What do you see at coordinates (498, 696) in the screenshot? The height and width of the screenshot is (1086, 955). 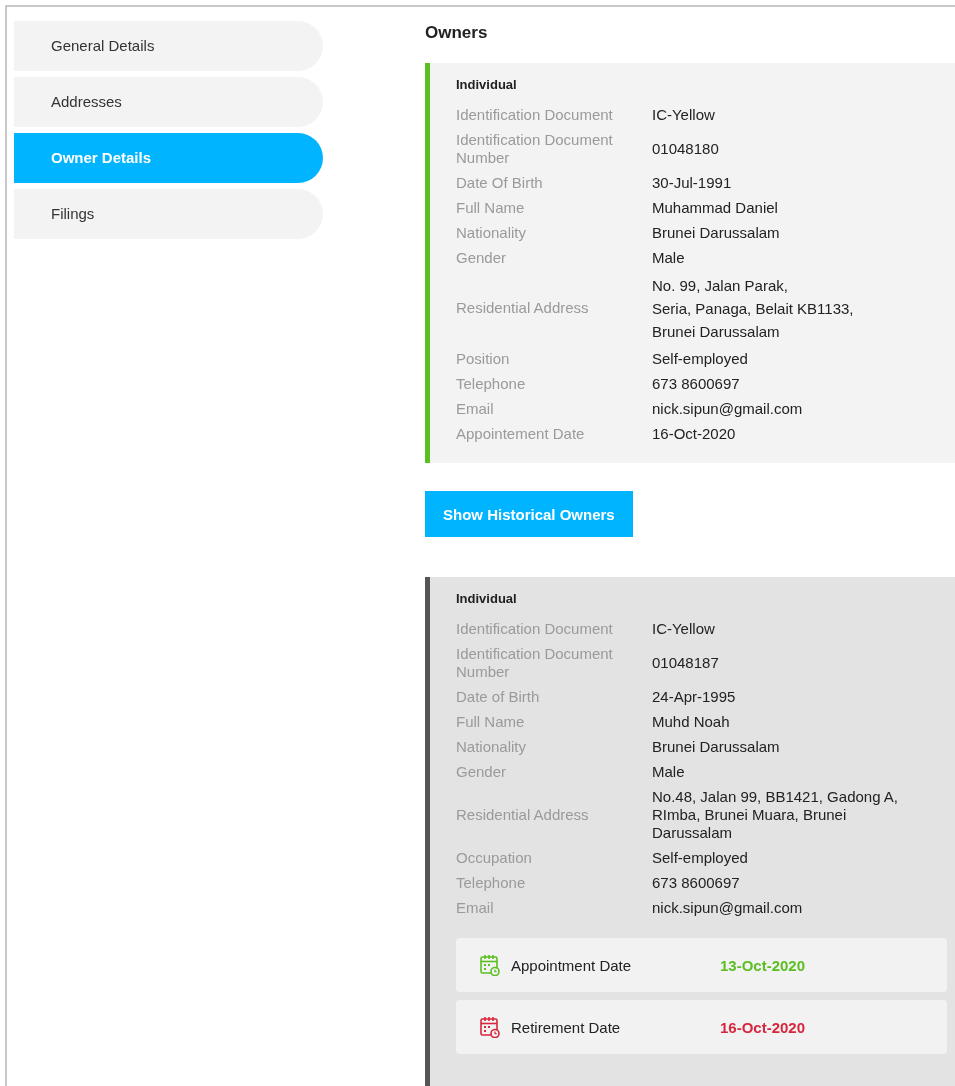 I see `field-label: Date of Birth` at bounding box center [498, 696].